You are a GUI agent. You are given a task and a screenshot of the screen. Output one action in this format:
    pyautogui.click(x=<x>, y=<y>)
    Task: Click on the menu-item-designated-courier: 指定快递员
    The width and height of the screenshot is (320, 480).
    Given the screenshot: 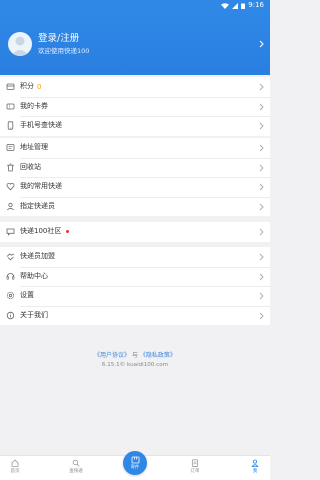 What is the action you would take?
    pyautogui.click(x=135, y=206)
    